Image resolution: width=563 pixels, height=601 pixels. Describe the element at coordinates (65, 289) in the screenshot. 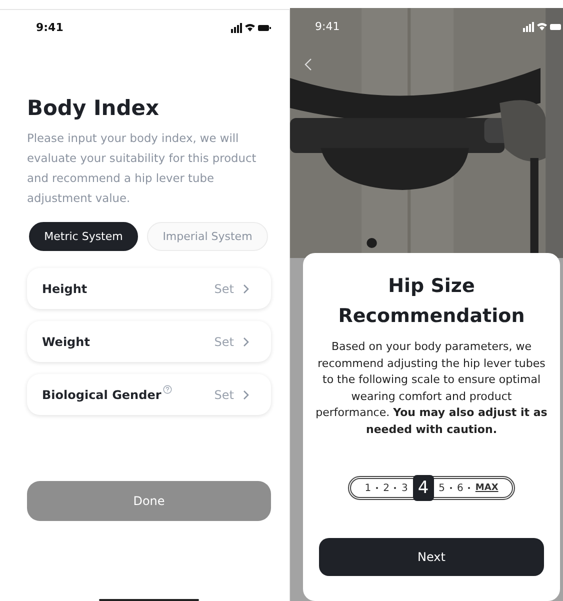

I see `field-label: Height` at that location.